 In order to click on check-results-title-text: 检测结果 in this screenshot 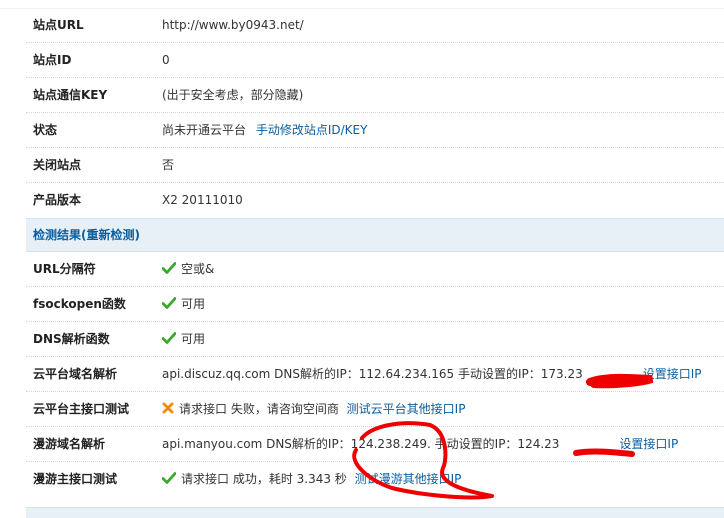, I will do `click(57, 235)`.